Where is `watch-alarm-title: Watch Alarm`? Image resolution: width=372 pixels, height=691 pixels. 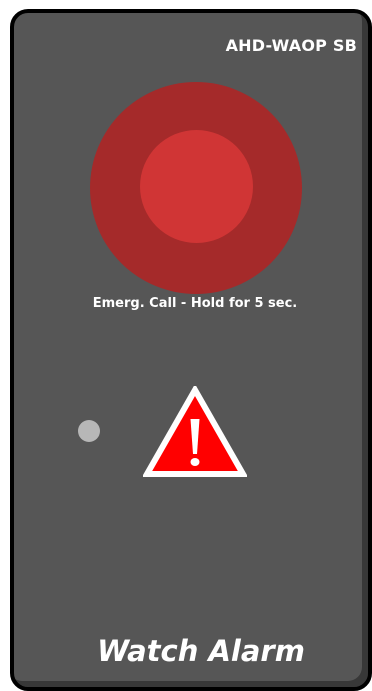 watch-alarm-title: Watch Alarm is located at coordinates (201, 651).